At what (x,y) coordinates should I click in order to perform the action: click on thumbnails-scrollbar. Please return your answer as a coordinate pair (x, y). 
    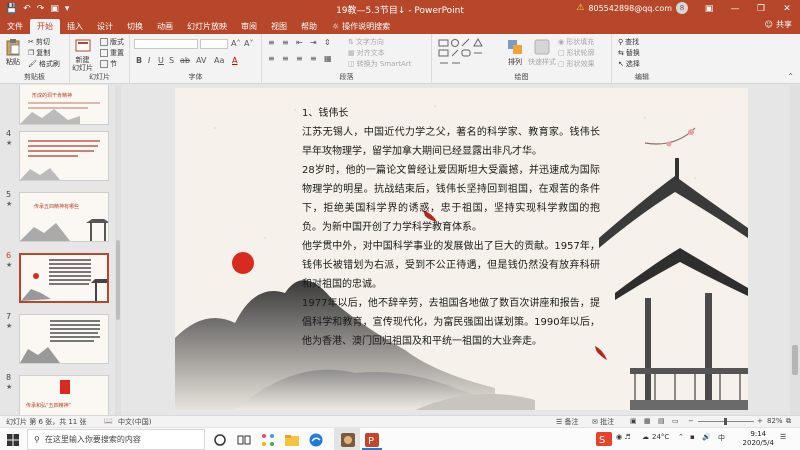
    Looking at the image, I should click on (118, 250).